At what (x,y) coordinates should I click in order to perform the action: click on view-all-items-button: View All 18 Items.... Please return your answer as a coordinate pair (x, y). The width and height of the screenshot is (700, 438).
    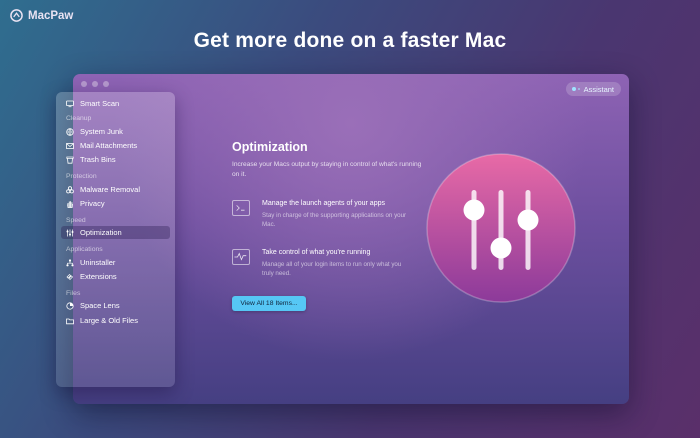
    Looking at the image, I should click on (269, 303).